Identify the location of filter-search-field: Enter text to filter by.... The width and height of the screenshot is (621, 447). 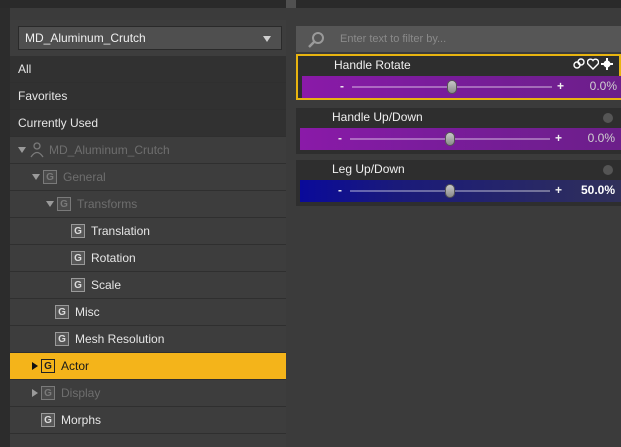
(458, 39).